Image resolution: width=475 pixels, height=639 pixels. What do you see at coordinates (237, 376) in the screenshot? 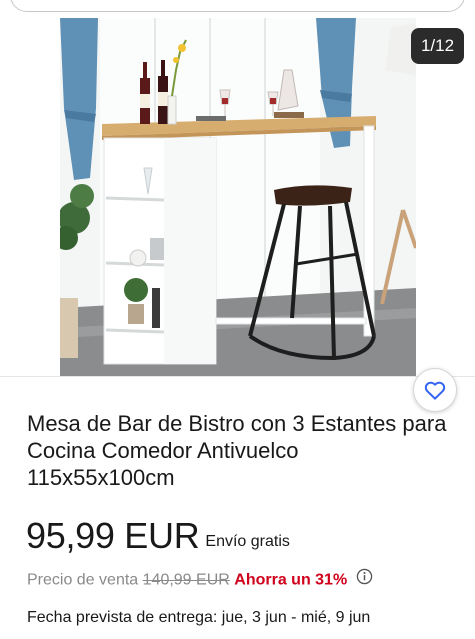
I see `divider` at bounding box center [237, 376].